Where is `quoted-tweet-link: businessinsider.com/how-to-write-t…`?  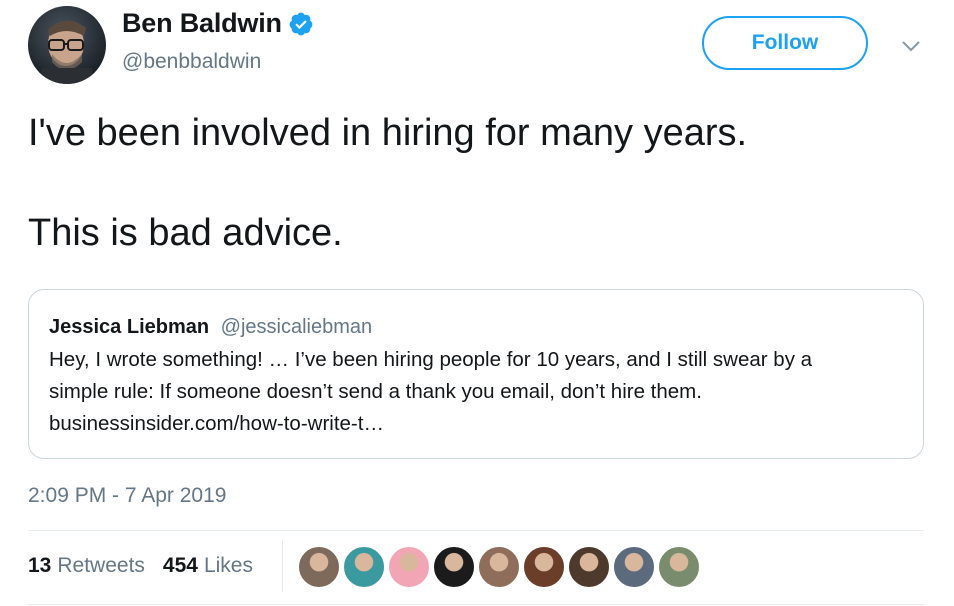 quoted-tweet-link: businessinsider.com/how-to-write-t… is located at coordinates (476, 424).